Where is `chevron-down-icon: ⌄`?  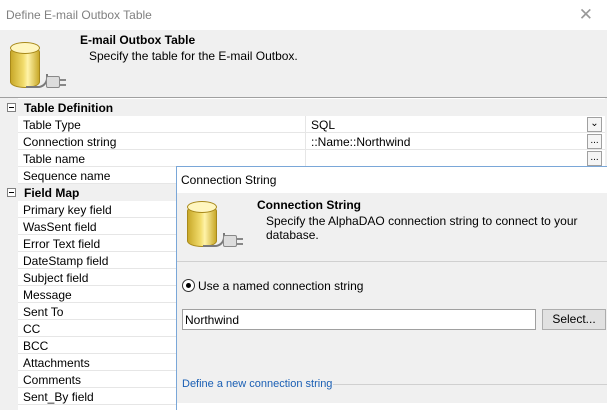
chevron-down-icon: ⌄ is located at coordinates (594, 124).